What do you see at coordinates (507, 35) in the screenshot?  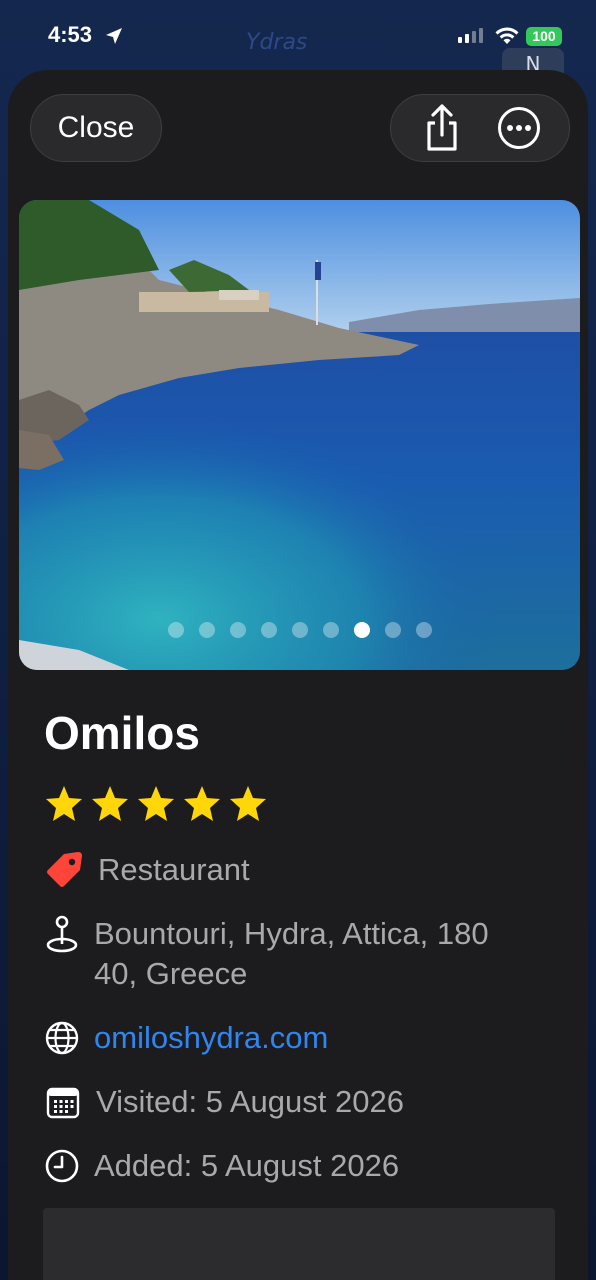 I see `wifi-icon` at bounding box center [507, 35].